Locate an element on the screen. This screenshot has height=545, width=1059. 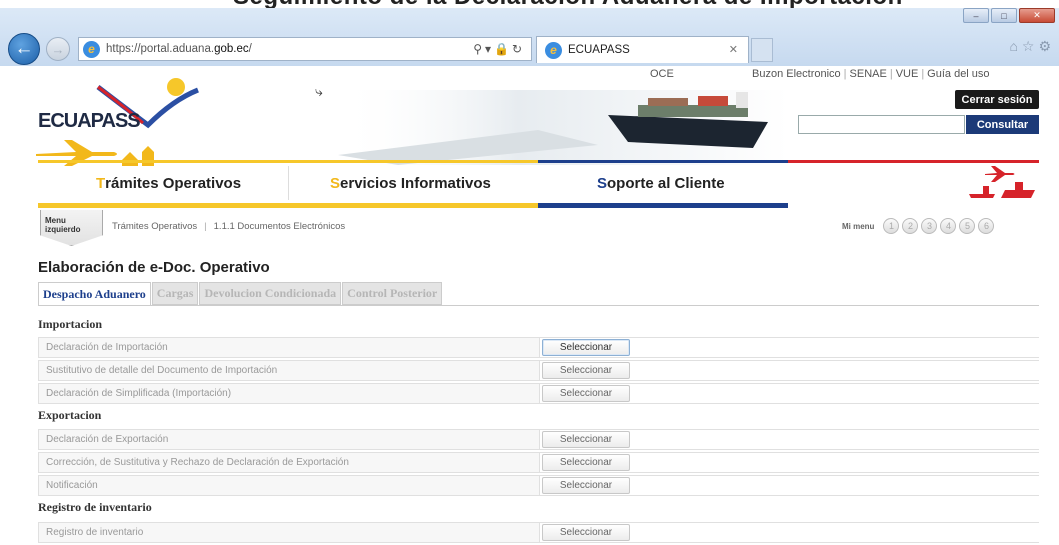
top-links: Buzon Electronico | SENAE | VUE | Guía del uso is located at coordinates (871, 74).